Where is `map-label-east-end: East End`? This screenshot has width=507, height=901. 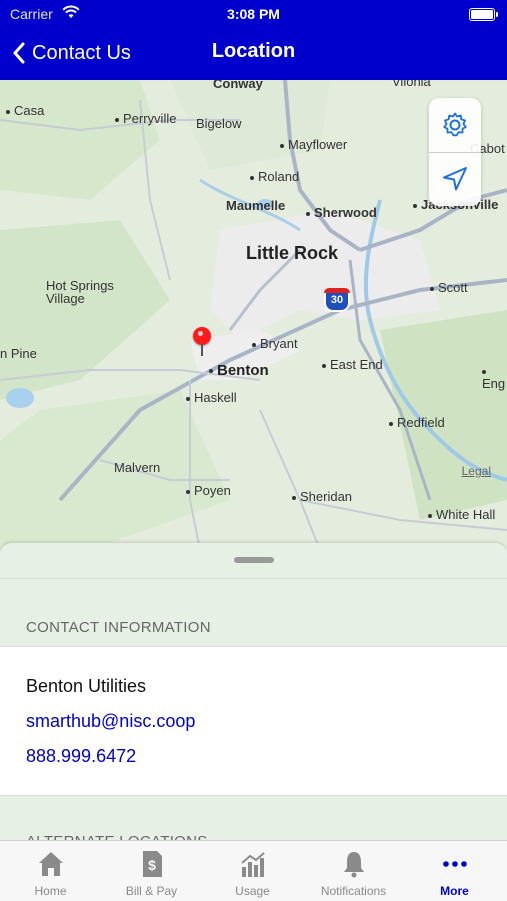 map-label-east-end: East End is located at coordinates (352, 364).